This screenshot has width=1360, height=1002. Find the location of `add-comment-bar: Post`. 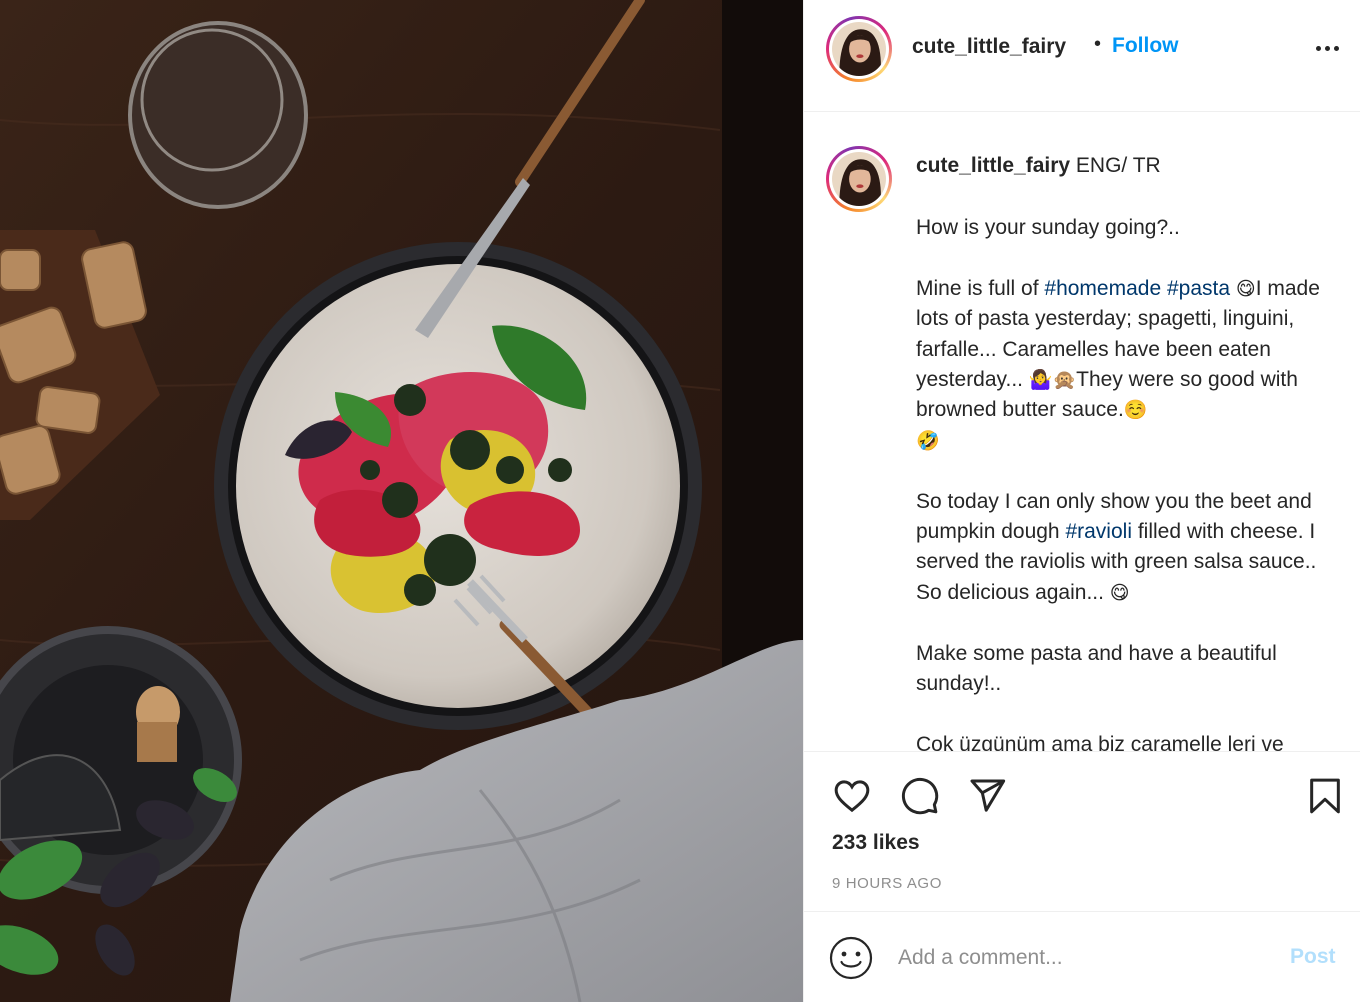

add-comment-bar: Post is located at coordinates (1082, 957).